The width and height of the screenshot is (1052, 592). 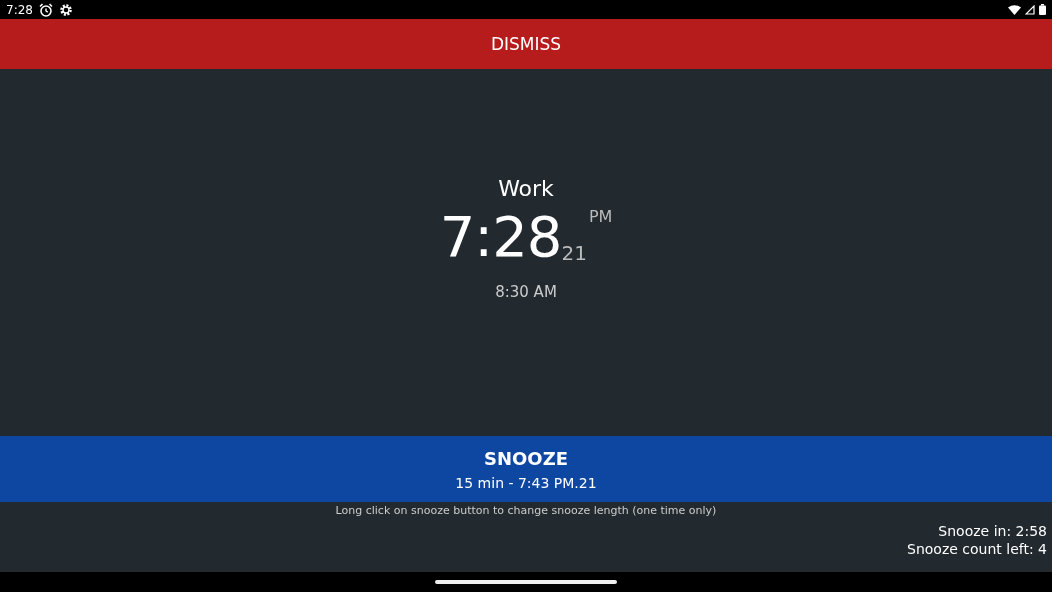 I want to click on wifi-icon, so click(x=1014, y=9).